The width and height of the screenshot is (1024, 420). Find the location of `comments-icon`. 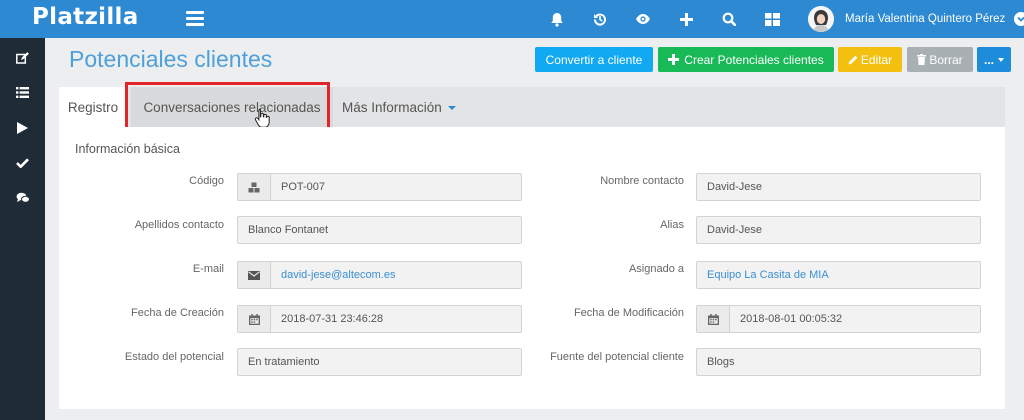

comments-icon is located at coordinates (22, 198).